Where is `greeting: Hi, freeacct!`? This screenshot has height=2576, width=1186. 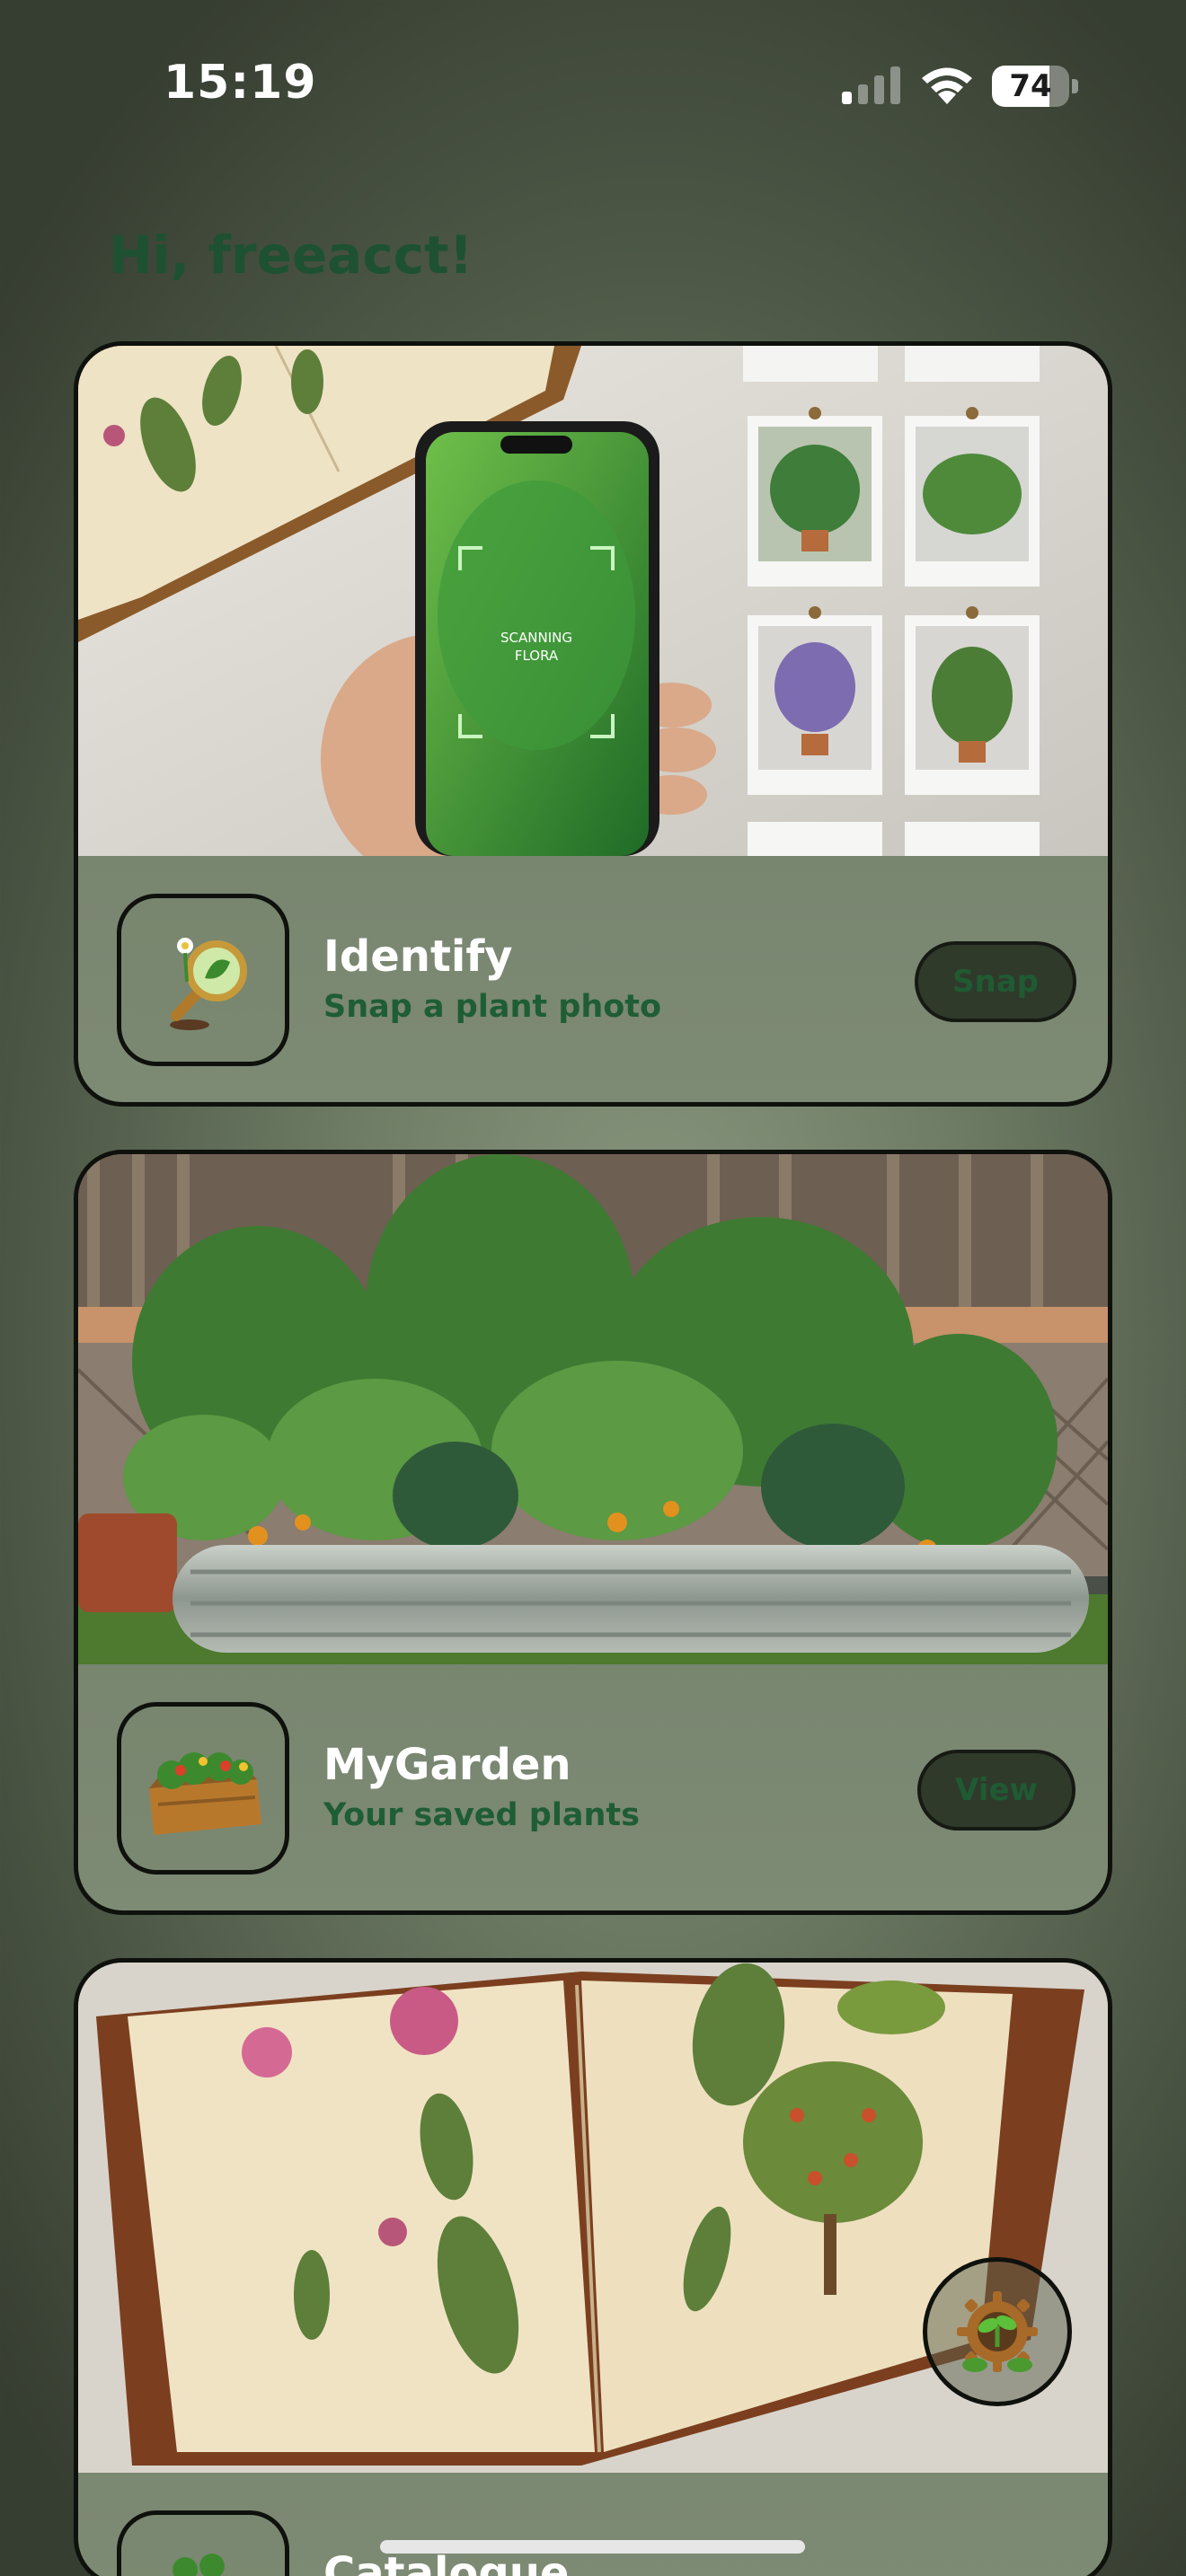
greeting: Hi, freeacct! is located at coordinates (291, 255).